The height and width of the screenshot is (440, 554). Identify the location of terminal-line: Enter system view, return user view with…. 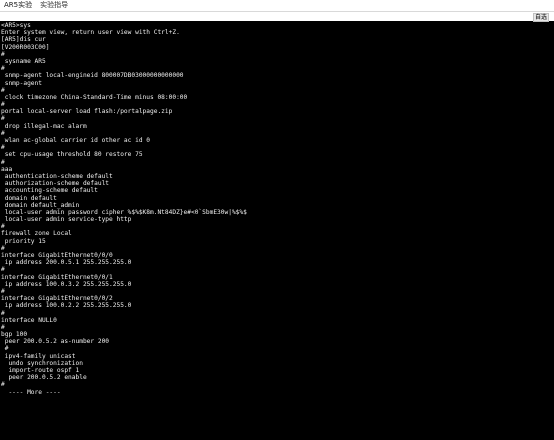
(90, 33).